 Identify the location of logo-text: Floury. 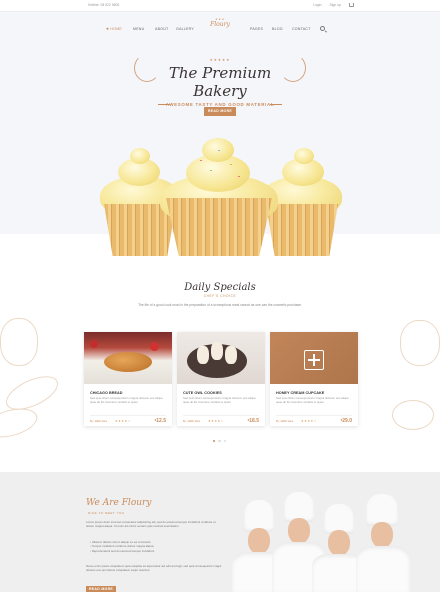
(220, 24).